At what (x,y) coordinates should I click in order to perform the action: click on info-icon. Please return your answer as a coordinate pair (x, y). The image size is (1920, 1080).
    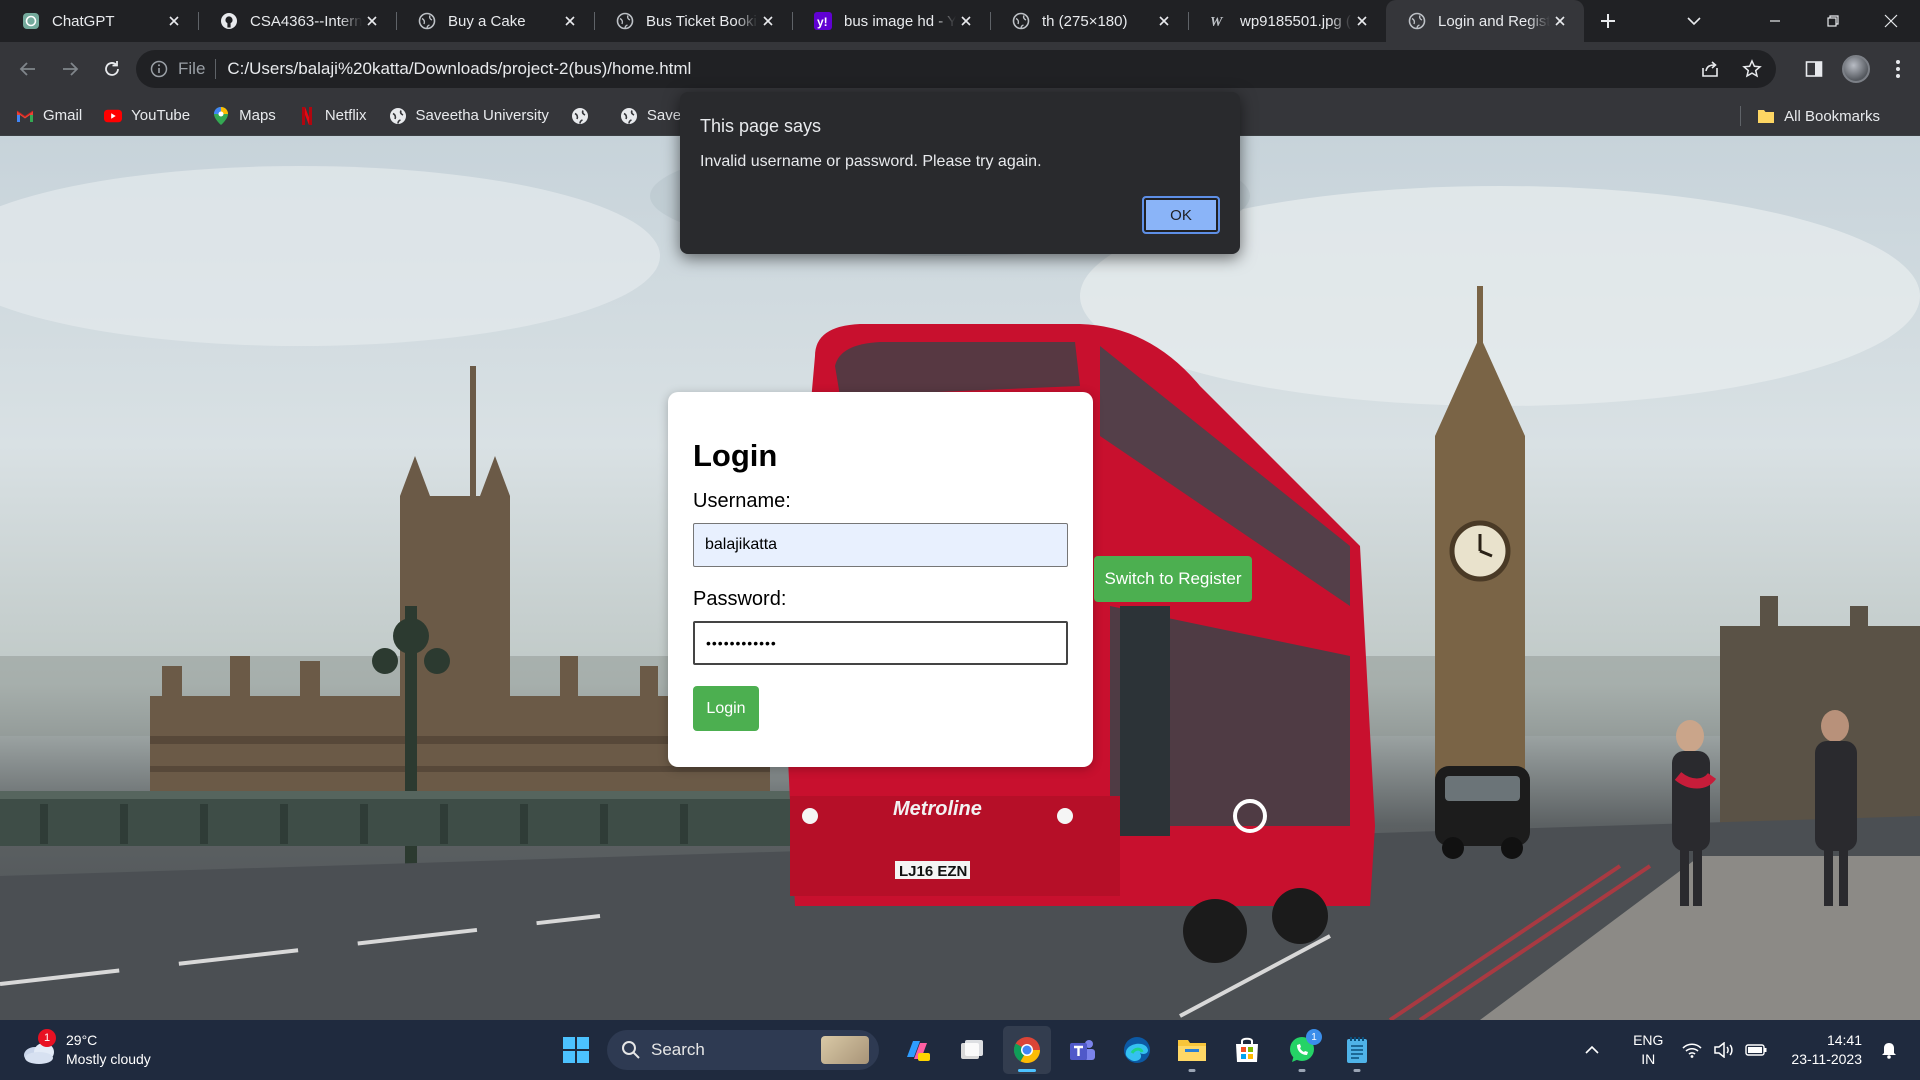
    Looking at the image, I should click on (159, 69).